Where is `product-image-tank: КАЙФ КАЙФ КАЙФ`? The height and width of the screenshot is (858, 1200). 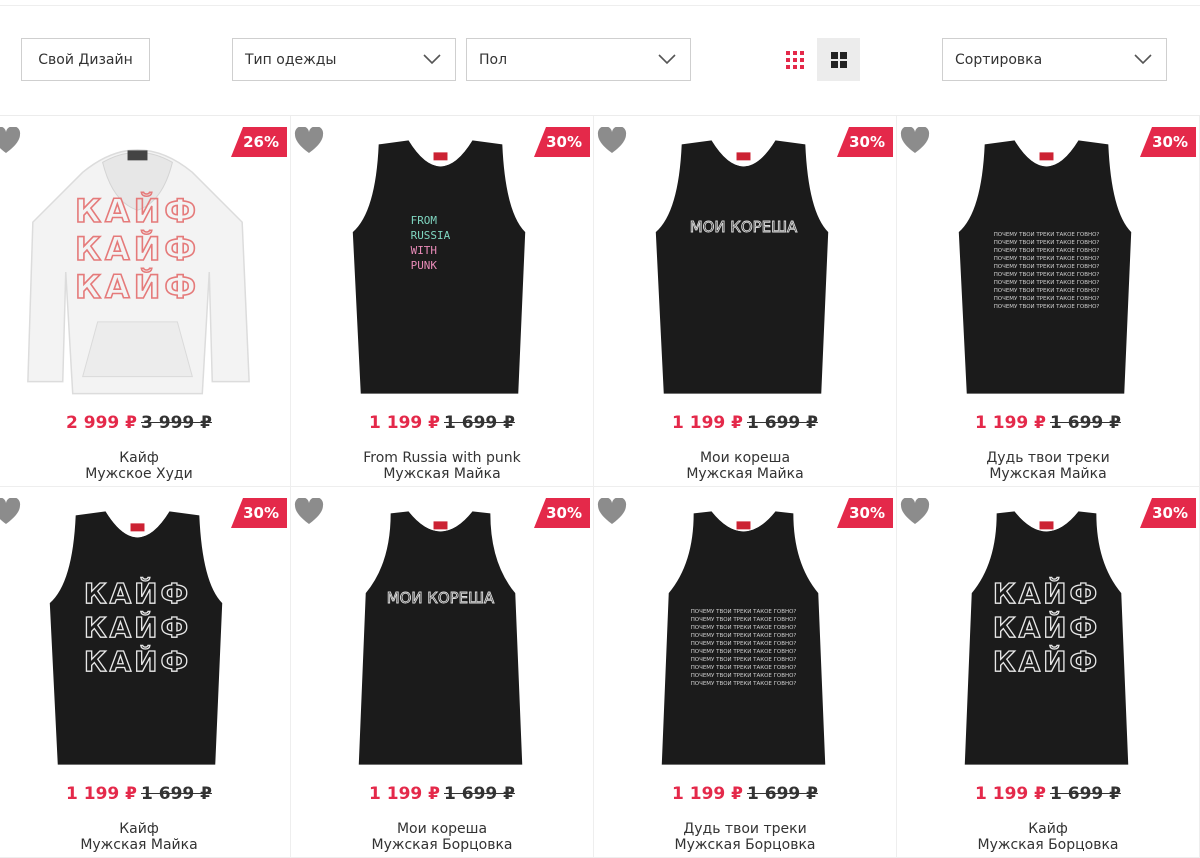
product-image-tank: КАЙФ КАЙФ КАЙФ is located at coordinates (145, 638).